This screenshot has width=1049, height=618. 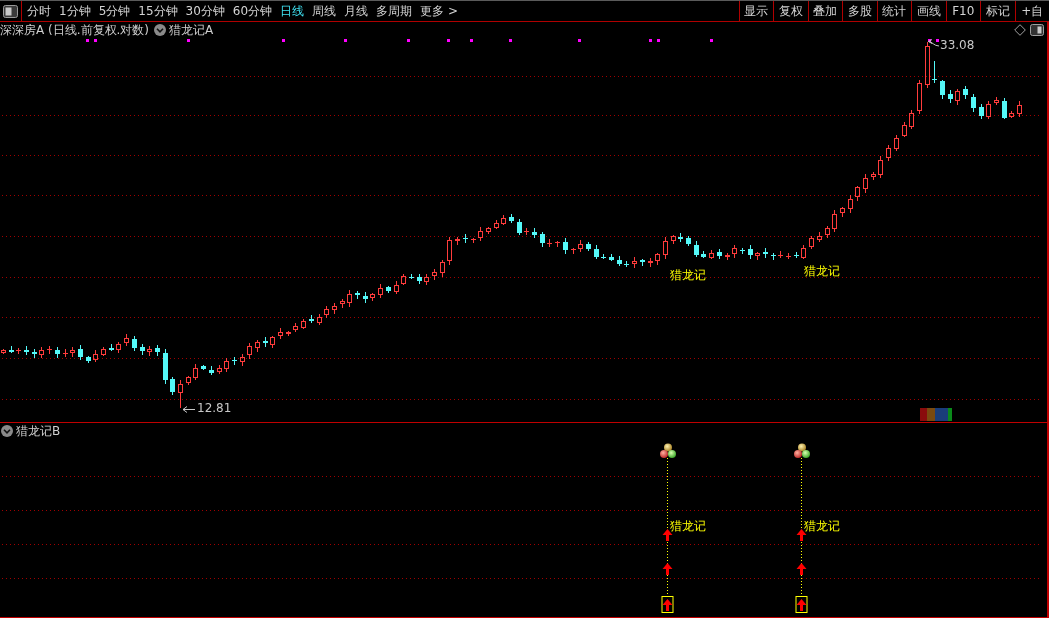 I want to click on security-title: 深深房A (日线.前复权.对数), so click(x=74, y=30).